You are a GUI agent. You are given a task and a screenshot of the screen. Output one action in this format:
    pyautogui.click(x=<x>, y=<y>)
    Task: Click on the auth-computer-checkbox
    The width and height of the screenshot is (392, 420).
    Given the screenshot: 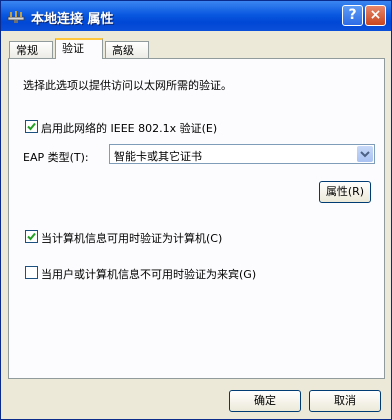 What is the action you would take?
    pyautogui.click(x=31, y=236)
    